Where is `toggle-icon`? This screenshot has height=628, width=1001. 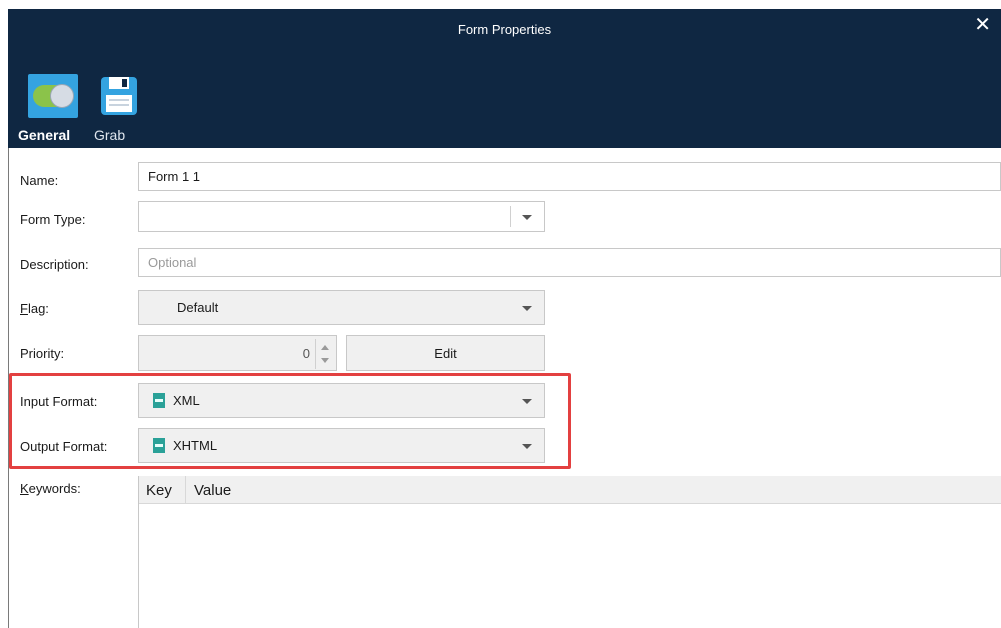
toggle-icon is located at coordinates (53, 96).